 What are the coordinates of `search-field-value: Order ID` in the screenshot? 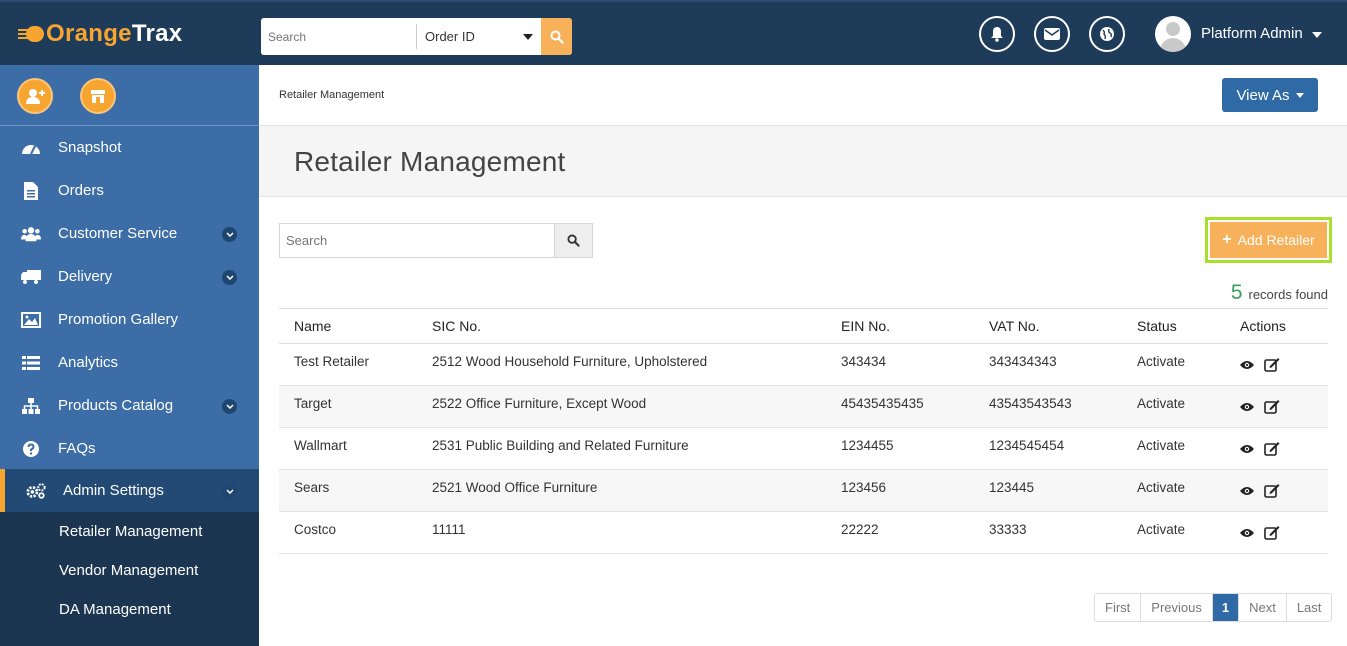 It's located at (450, 36).